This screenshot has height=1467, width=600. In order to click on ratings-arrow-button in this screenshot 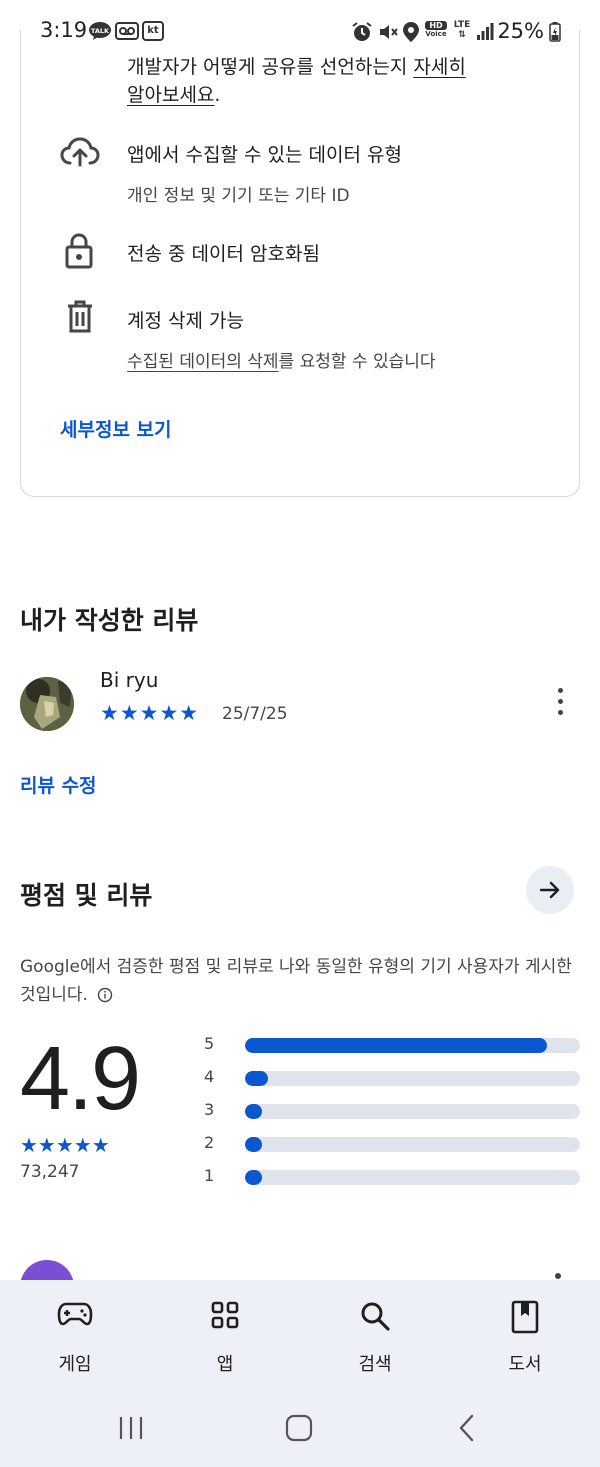, I will do `click(550, 890)`.